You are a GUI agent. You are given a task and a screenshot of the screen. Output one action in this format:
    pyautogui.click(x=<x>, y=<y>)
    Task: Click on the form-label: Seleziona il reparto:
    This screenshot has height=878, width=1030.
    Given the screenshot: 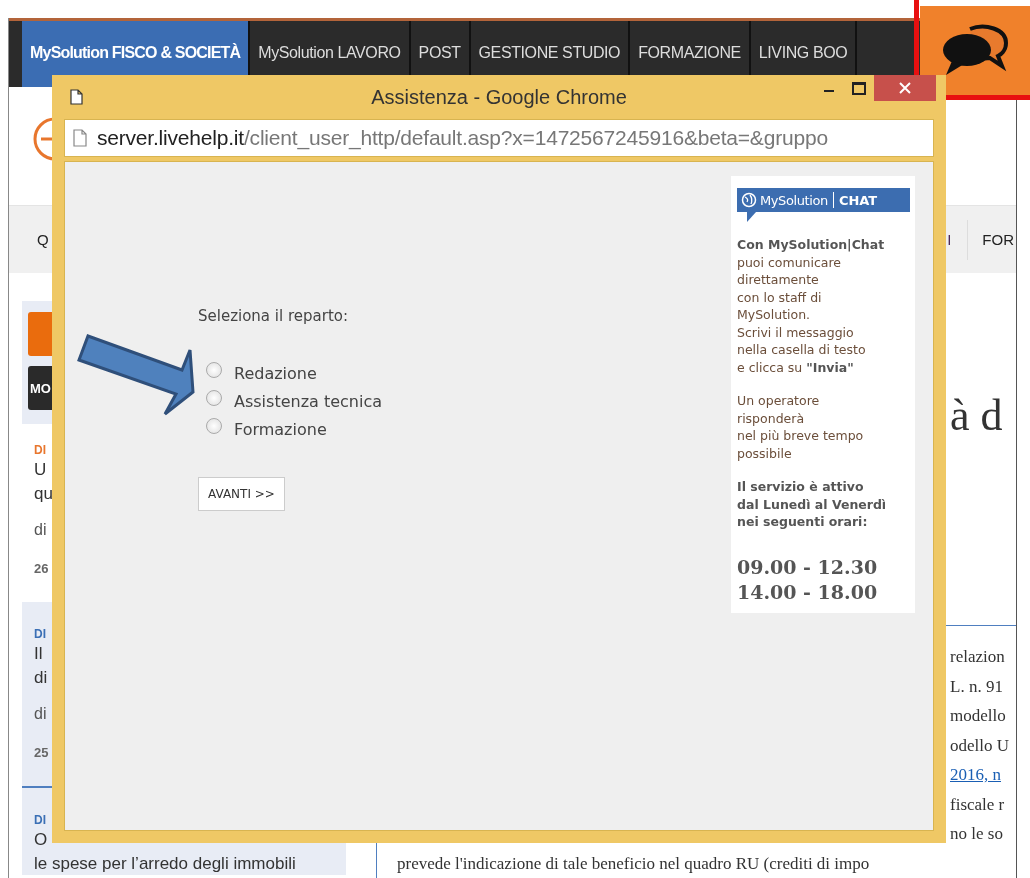 What is the action you would take?
    pyautogui.click(x=273, y=316)
    